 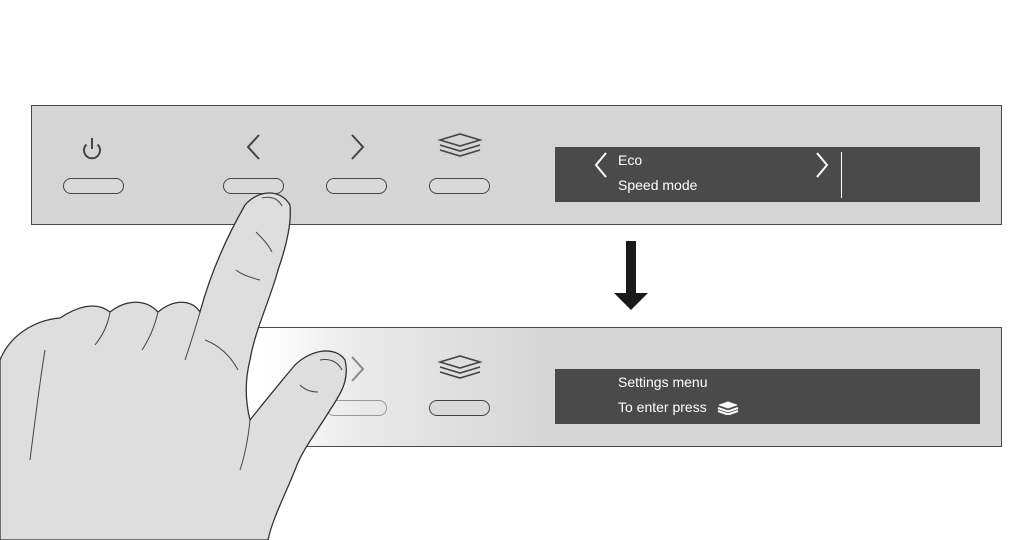 I want to click on display-line-1: Eco, so click(x=630, y=160).